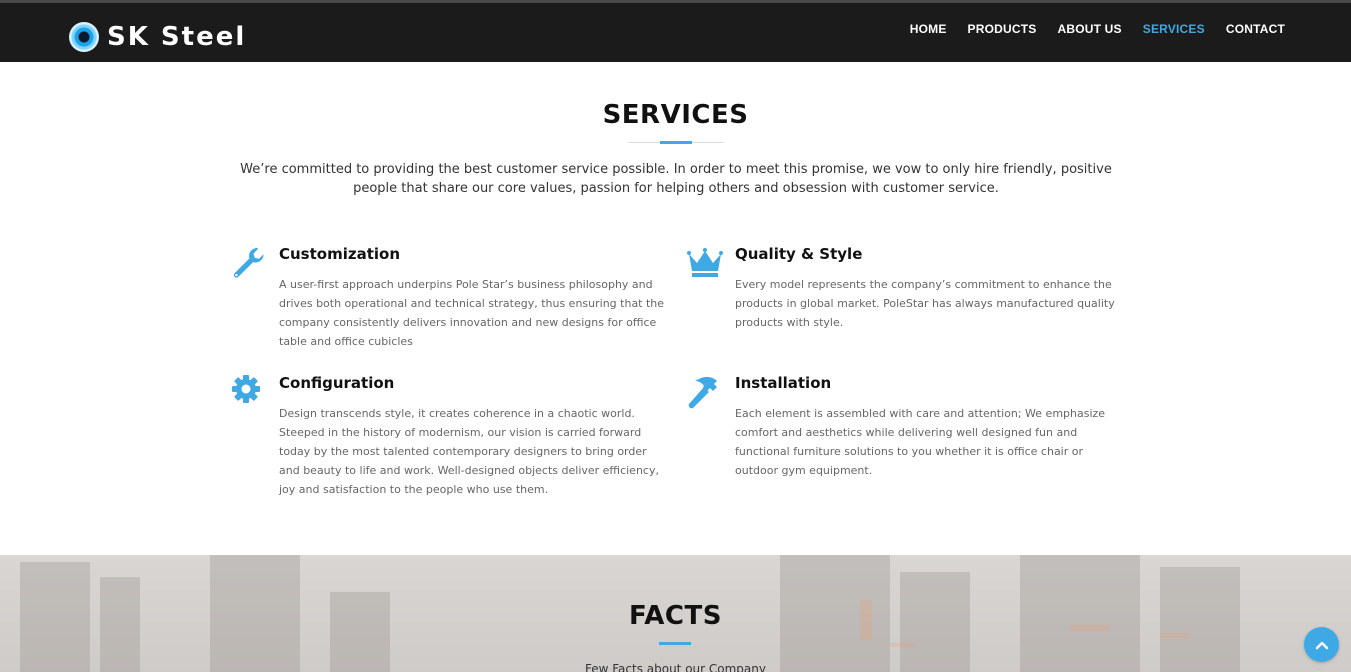 The height and width of the screenshot is (672, 1351). I want to click on brand-name: SK Steel, so click(177, 37).